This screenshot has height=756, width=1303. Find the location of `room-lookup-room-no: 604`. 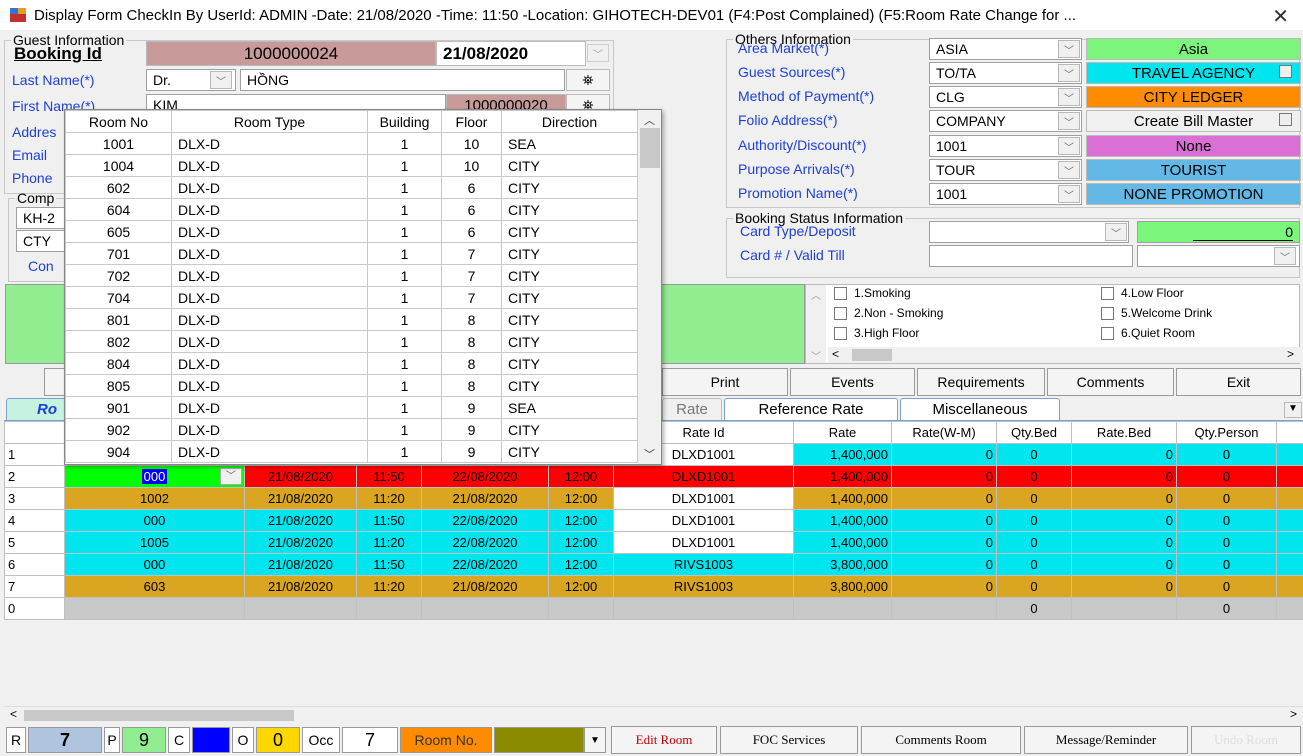

room-lookup-room-no: 604 is located at coordinates (118, 209).